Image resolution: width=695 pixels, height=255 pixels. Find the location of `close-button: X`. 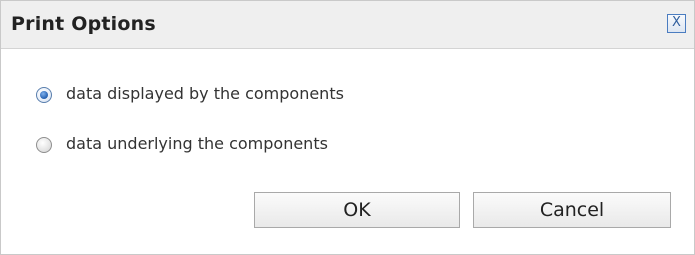

close-button: X is located at coordinates (676, 23).